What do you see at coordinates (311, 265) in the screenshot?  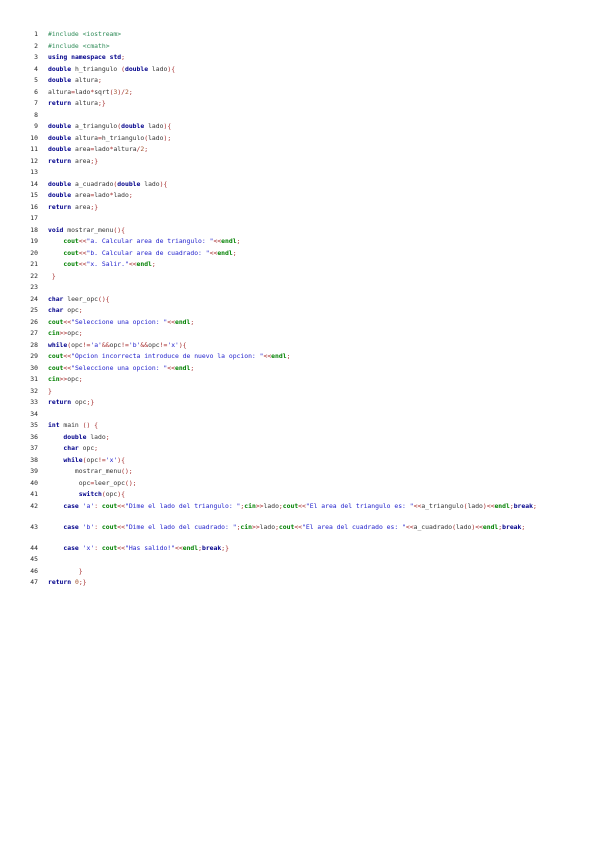 I see `code-text: cout<<"x. Salir."<<endl;` at bounding box center [311, 265].